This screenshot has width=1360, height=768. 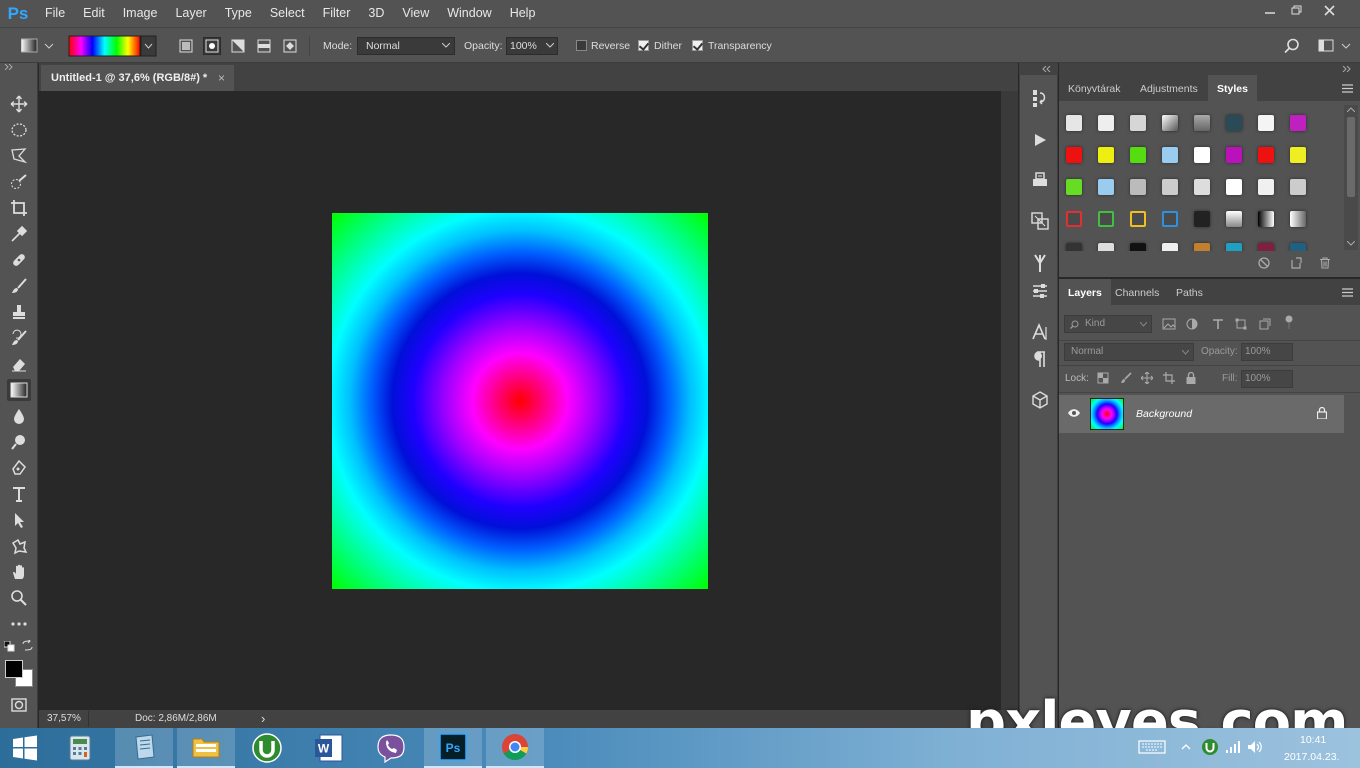 What do you see at coordinates (1255, 747) in the screenshot?
I see `tray-volume` at bounding box center [1255, 747].